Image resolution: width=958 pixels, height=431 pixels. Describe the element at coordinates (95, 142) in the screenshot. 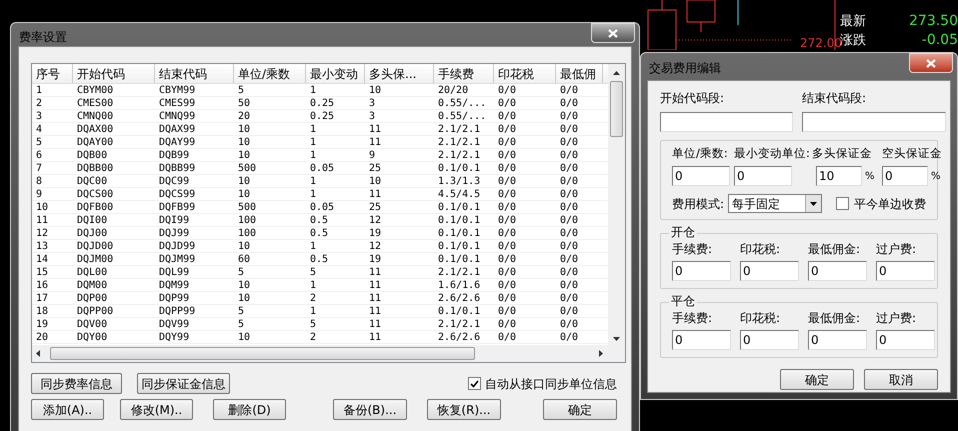

I see `table-cell-text: DQAY00` at that location.